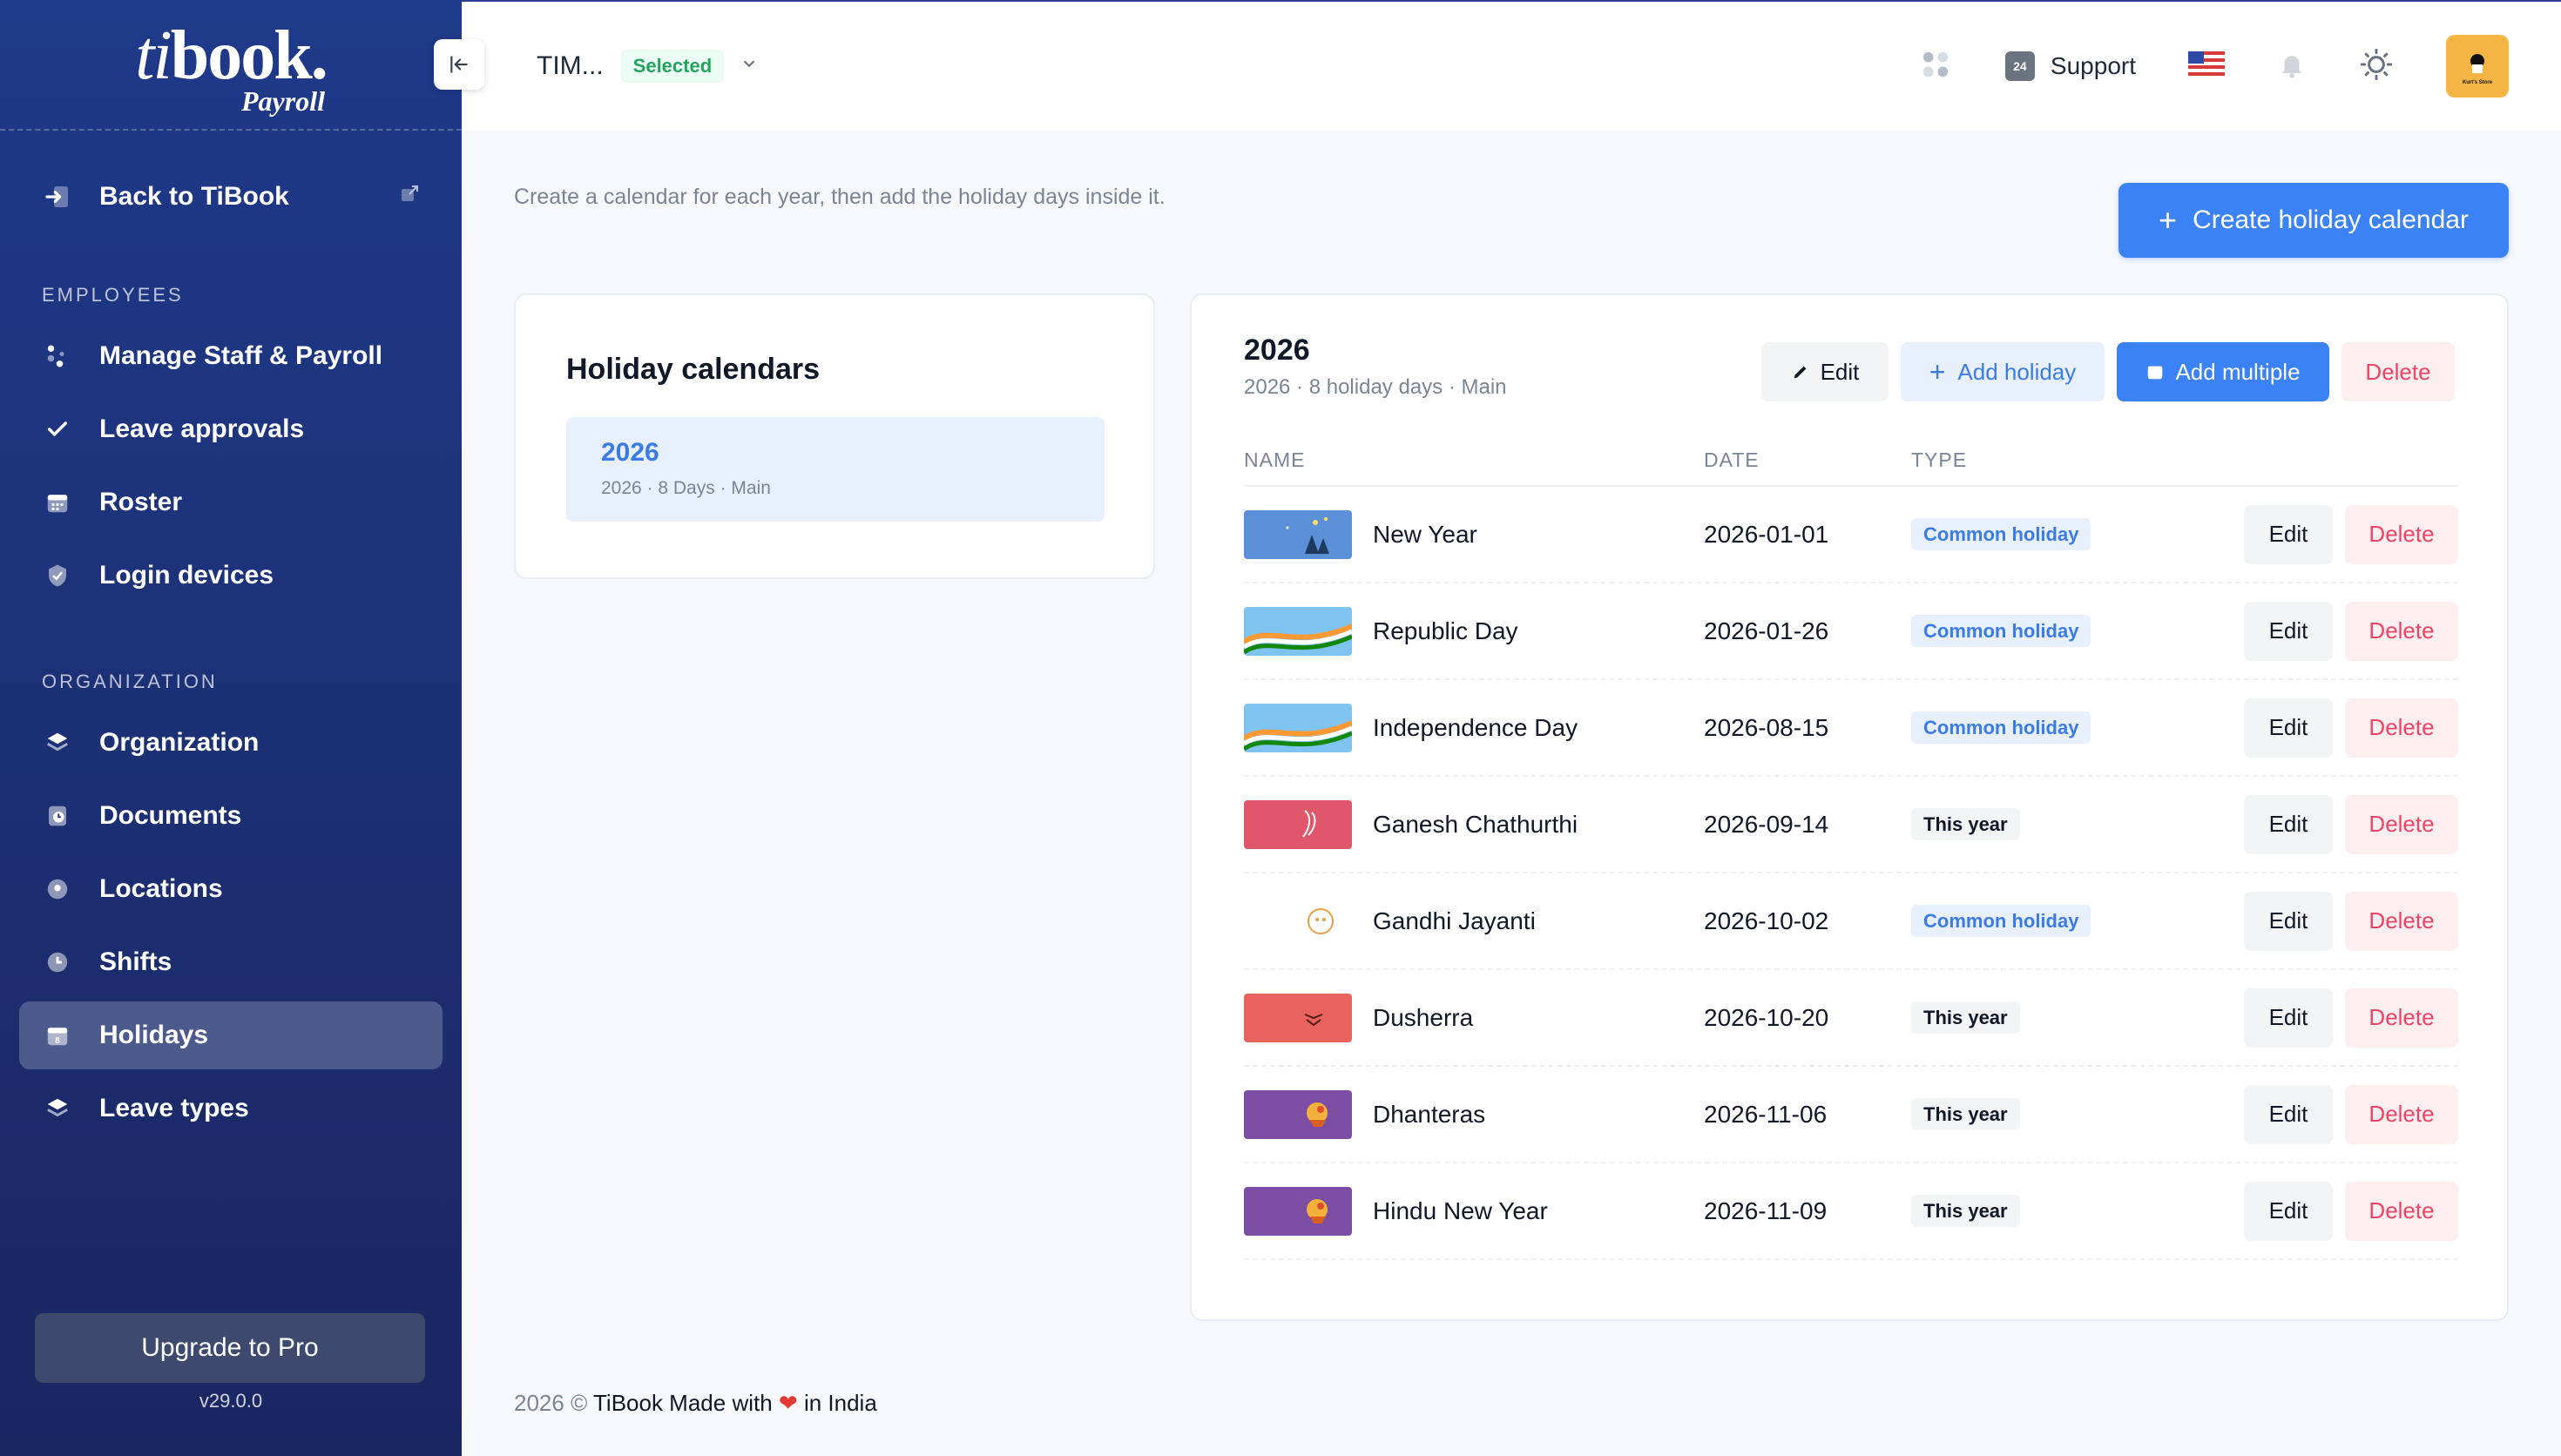 This screenshot has height=1456, width=2561. I want to click on holiday-date: 2026-10-02, so click(1766, 920).